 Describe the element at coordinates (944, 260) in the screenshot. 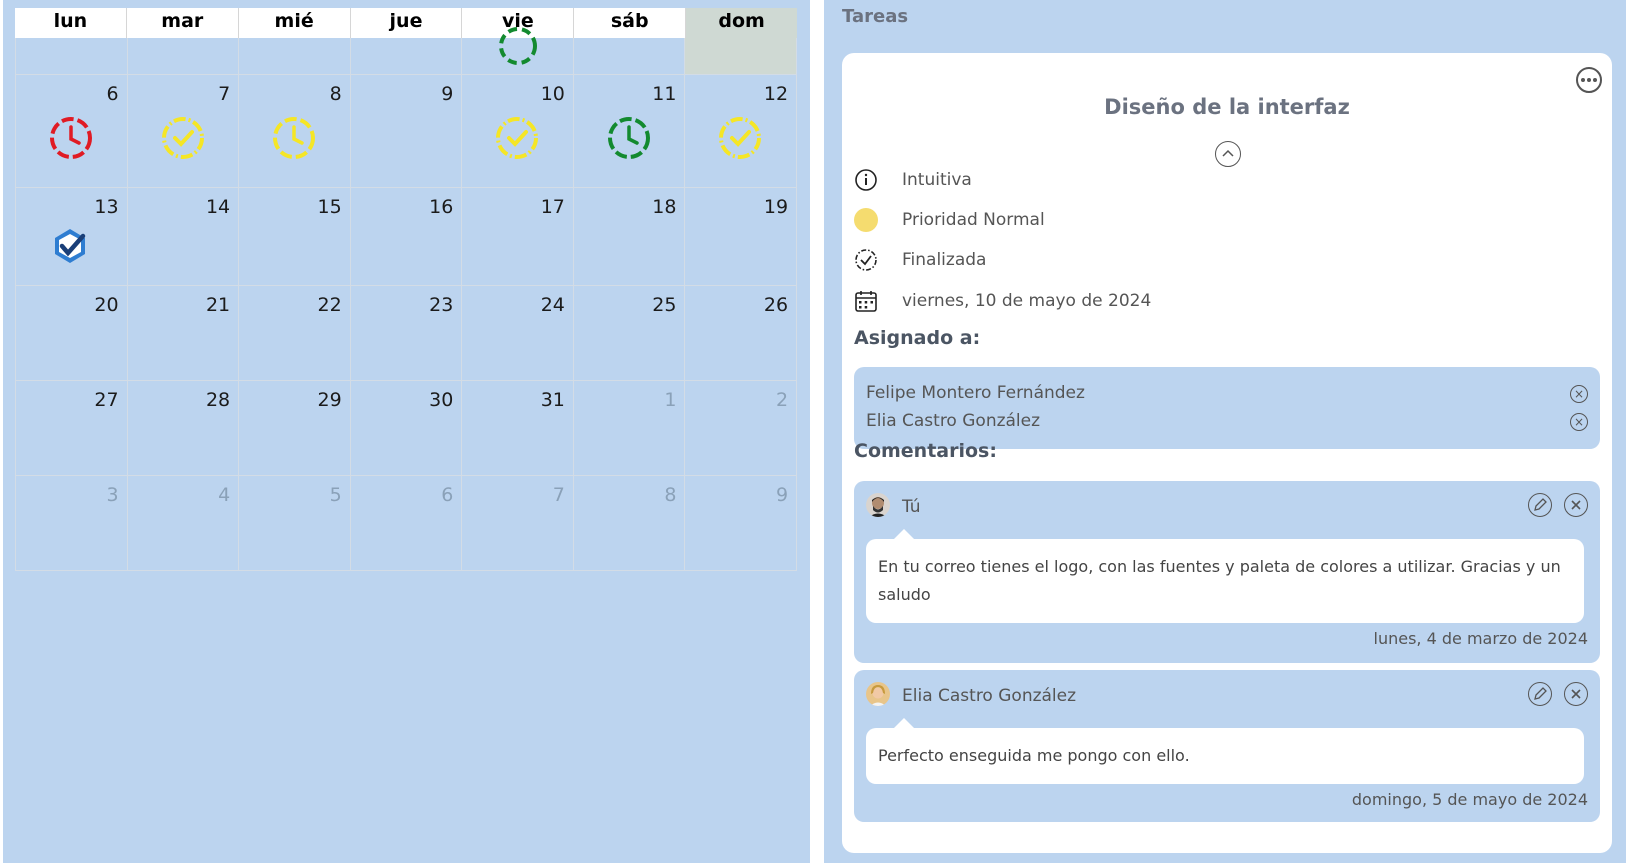

I see `task-status: Finalizada` at that location.